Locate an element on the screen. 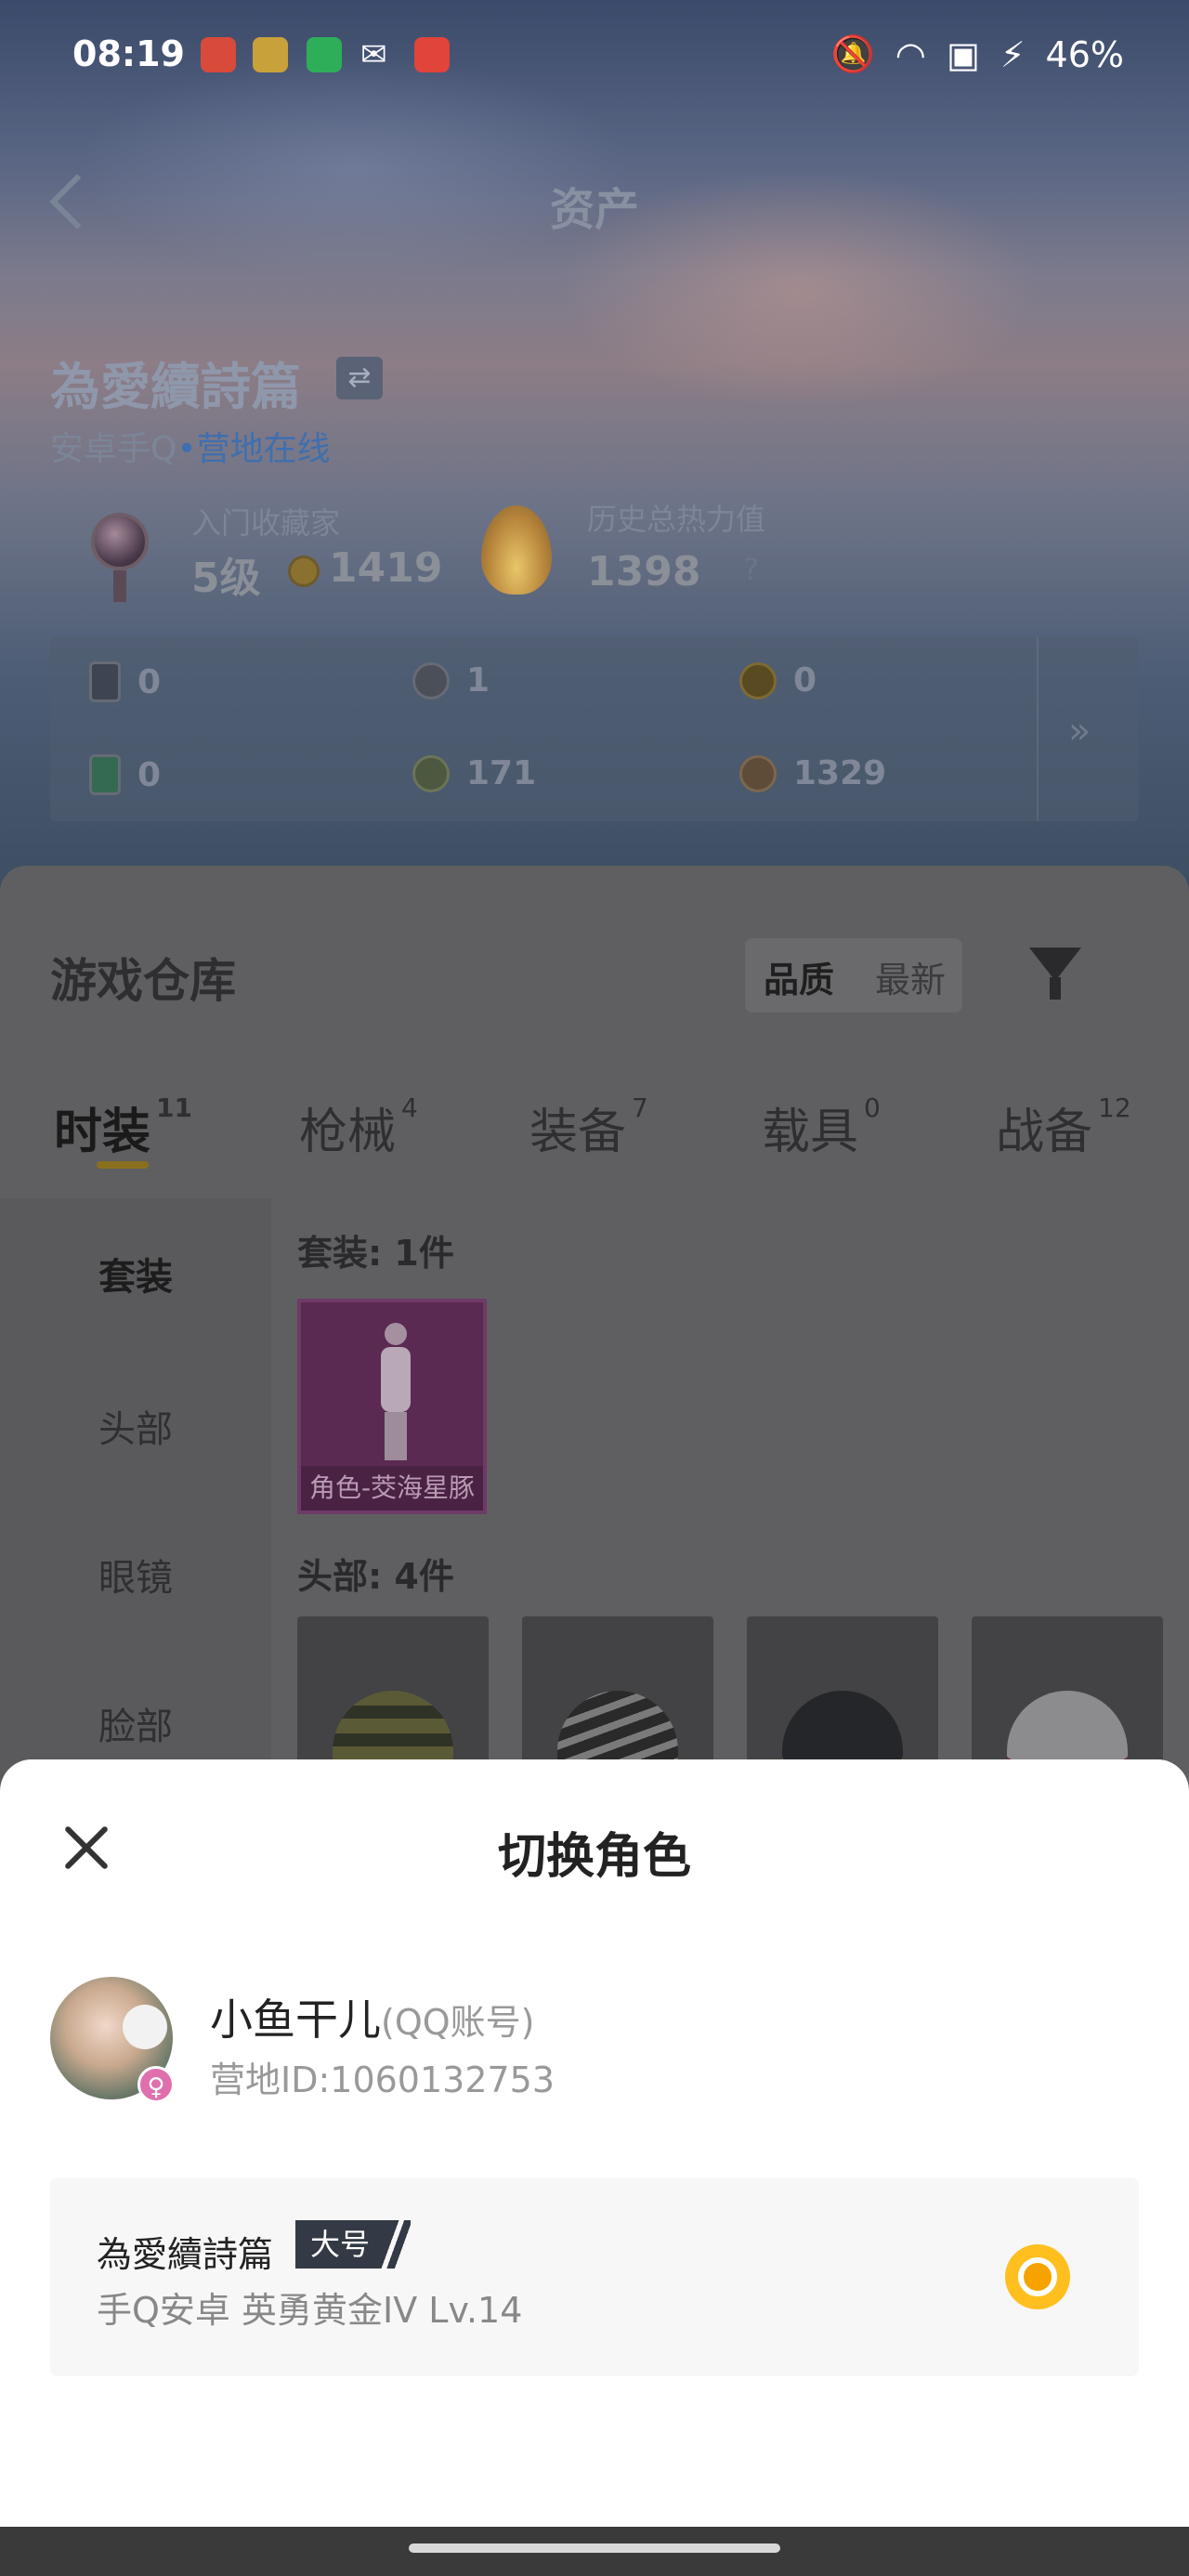 Image resolution: width=1189 pixels, height=2576 pixels. filter-icon is located at coordinates (1056, 973).